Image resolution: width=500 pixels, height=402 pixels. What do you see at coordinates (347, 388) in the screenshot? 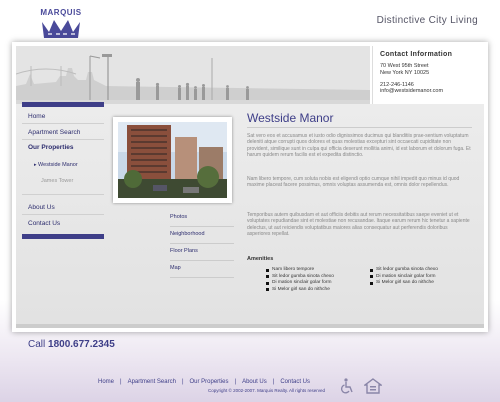
I see `handicap-accessible-icon` at bounding box center [347, 388].